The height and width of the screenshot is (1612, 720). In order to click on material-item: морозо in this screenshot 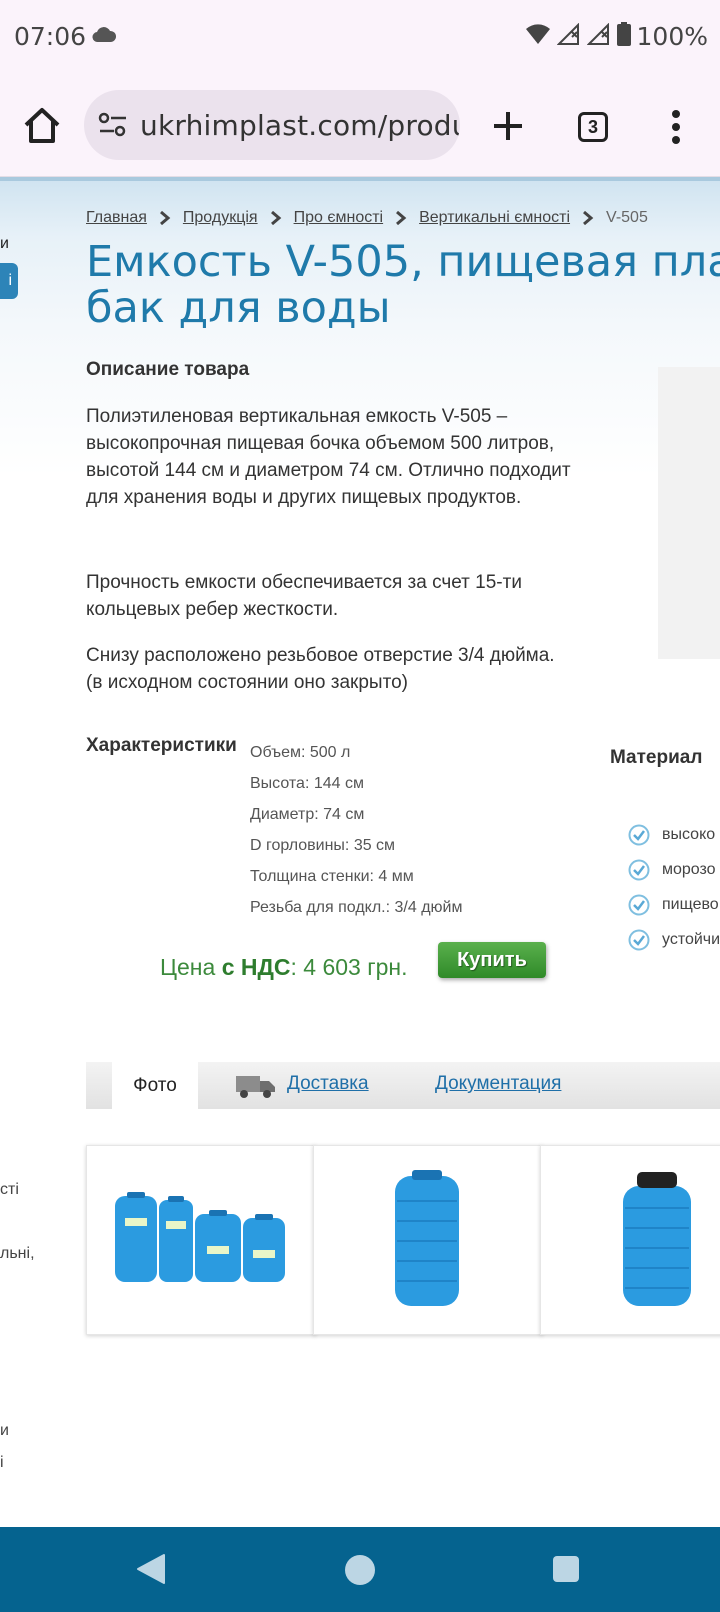, I will do `click(674, 869)`.